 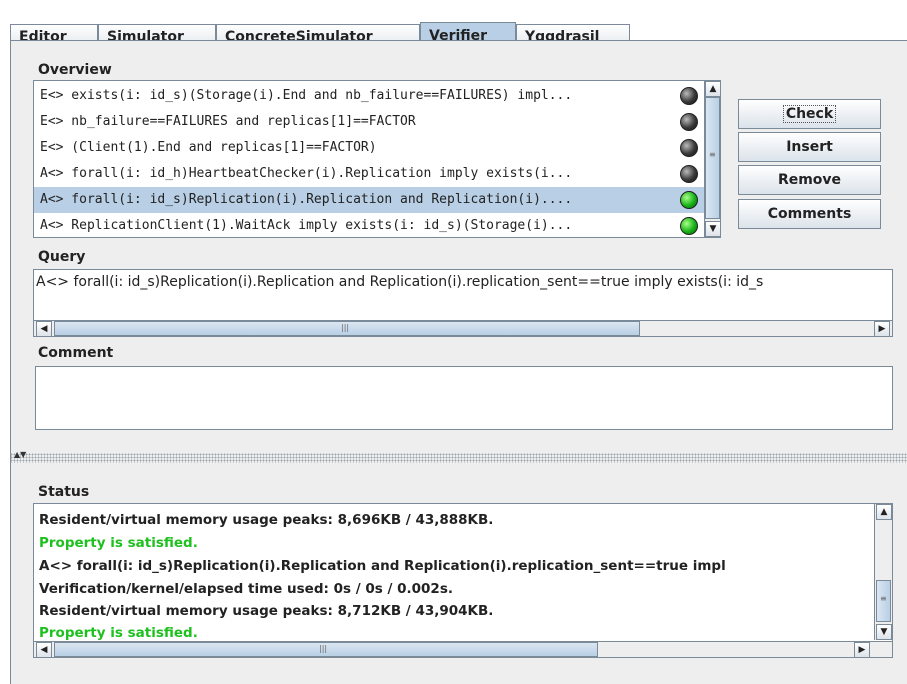 What do you see at coordinates (809, 214) in the screenshot?
I see `comments-button: Comments` at bounding box center [809, 214].